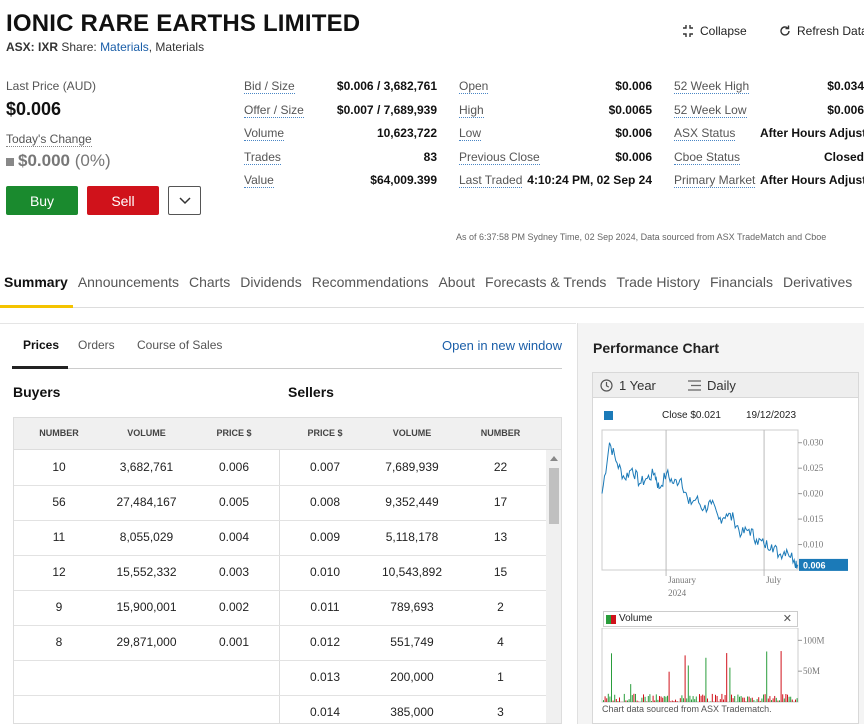 This screenshot has width=864, height=724. Describe the element at coordinates (234, 537) in the screenshot. I see `buy-price-cell: 0.004` at that location.